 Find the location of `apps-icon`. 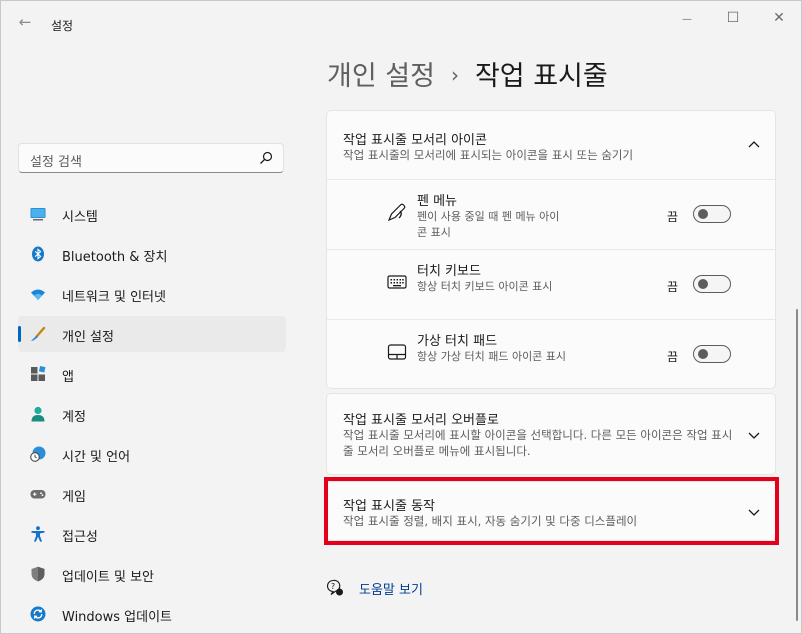

apps-icon is located at coordinates (38, 373).